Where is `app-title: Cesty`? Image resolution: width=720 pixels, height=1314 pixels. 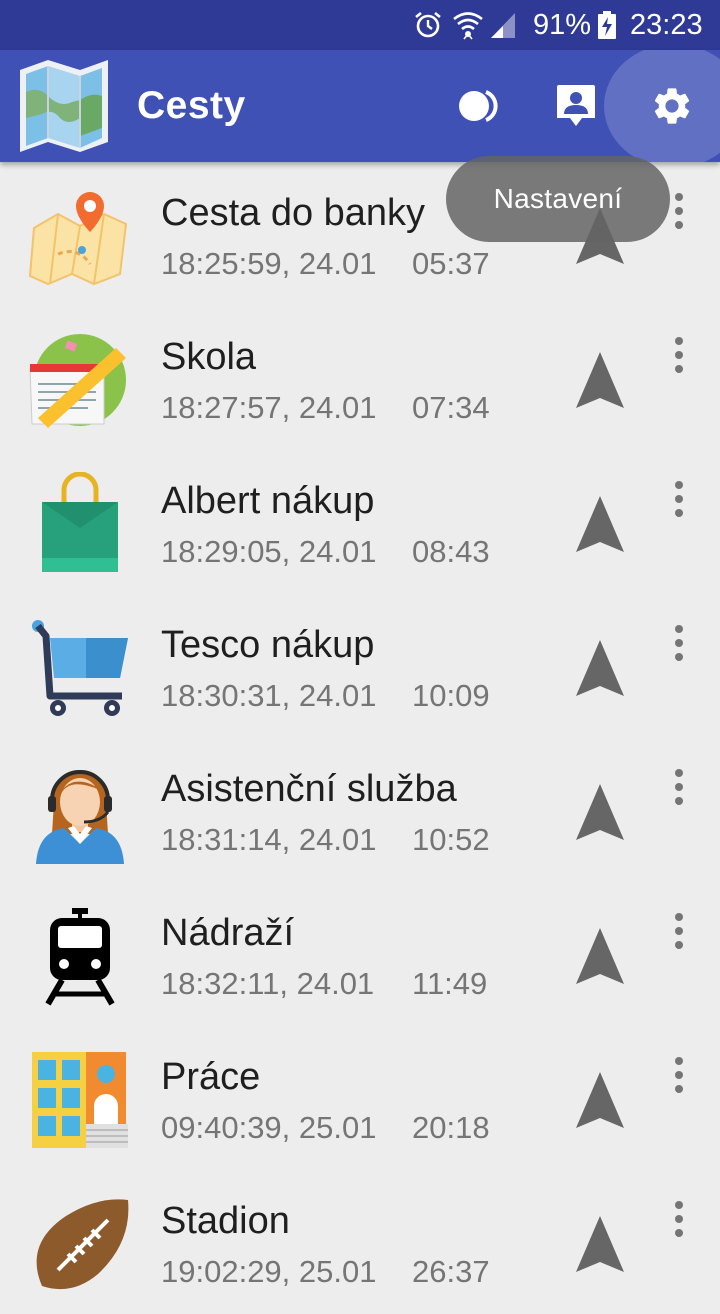 app-title: Cesty is located at coordinates (191, 105).